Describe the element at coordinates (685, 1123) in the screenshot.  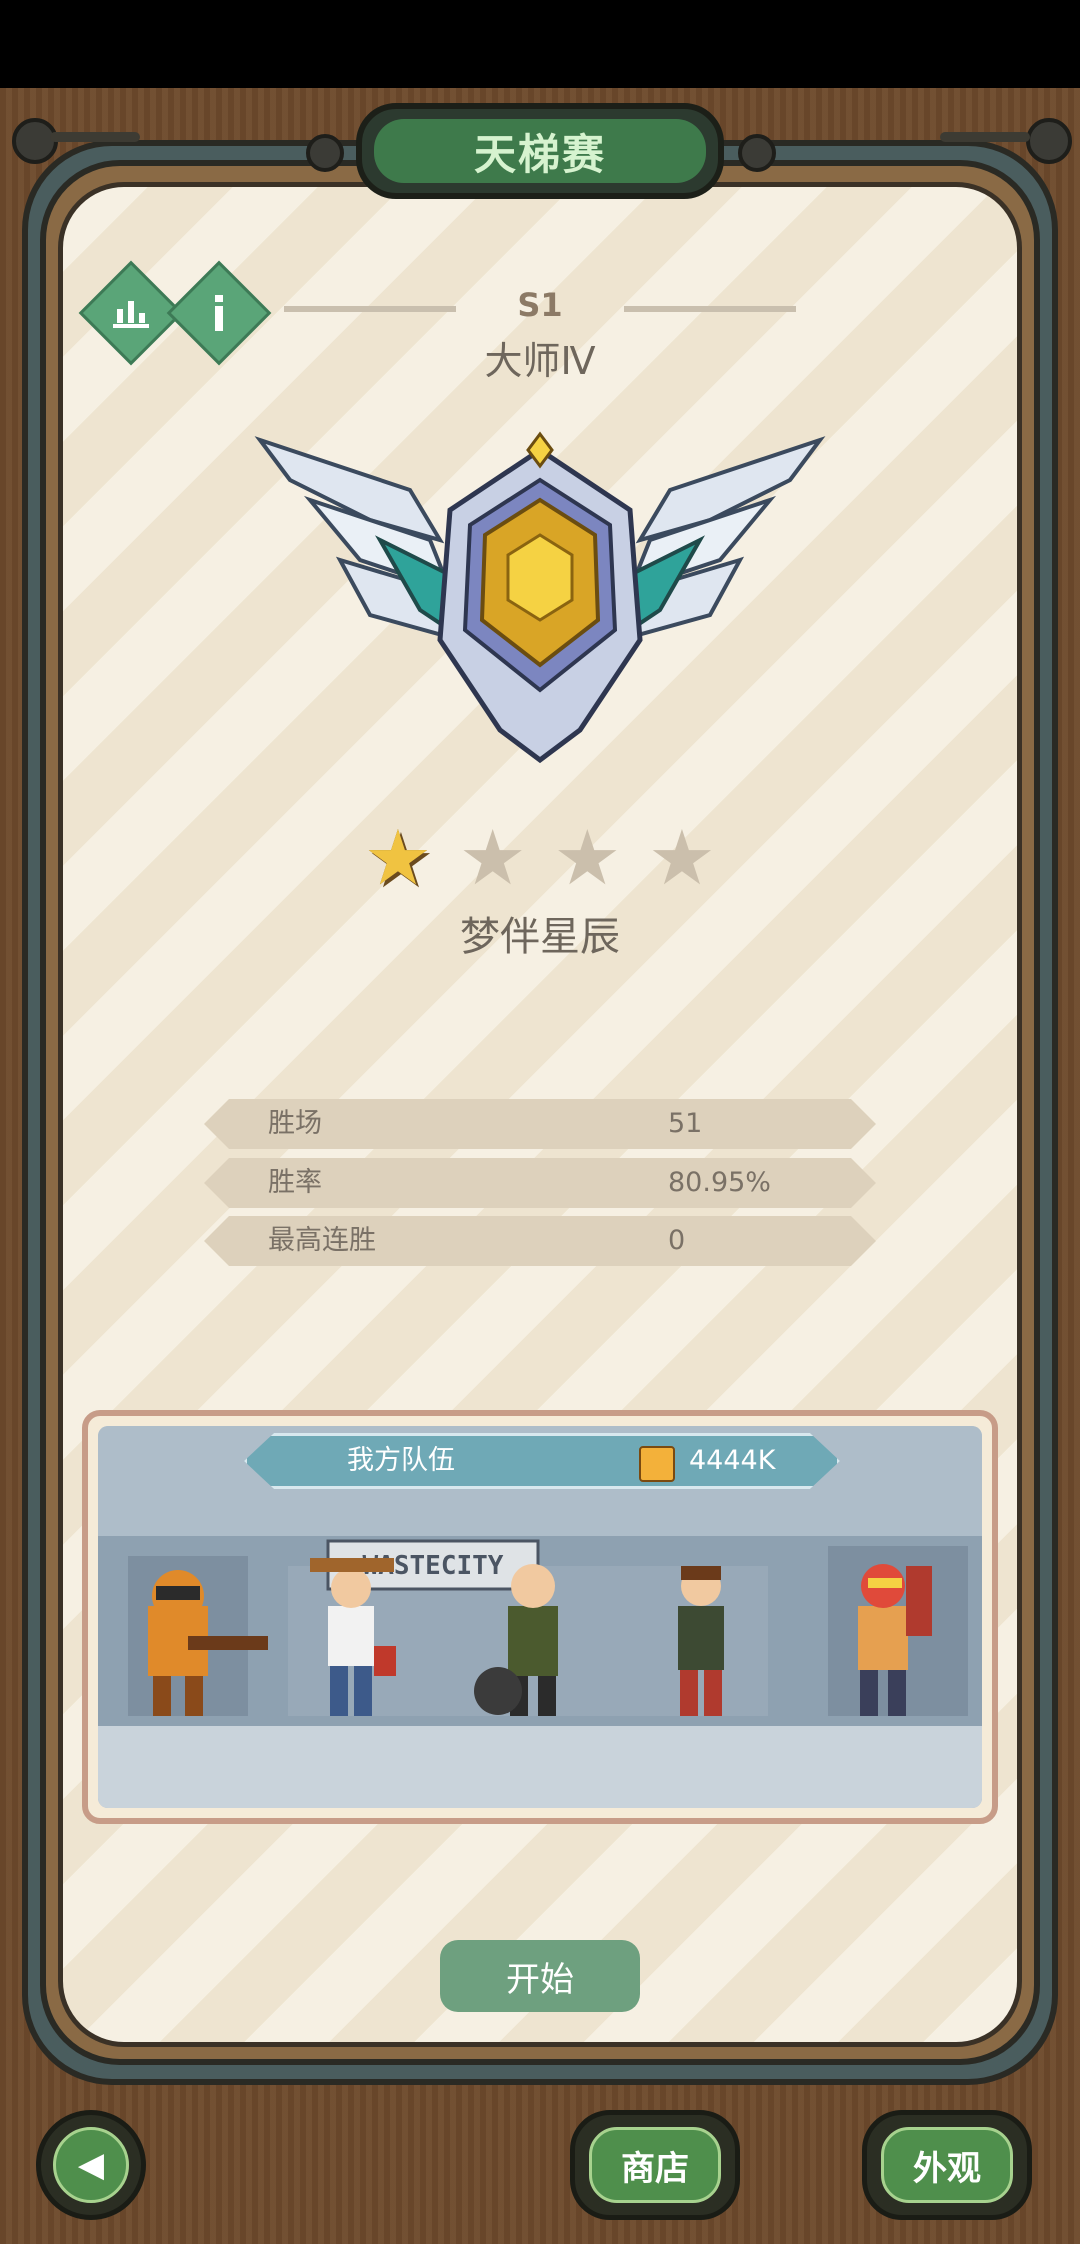
I see `stat-value: 51` at that location.